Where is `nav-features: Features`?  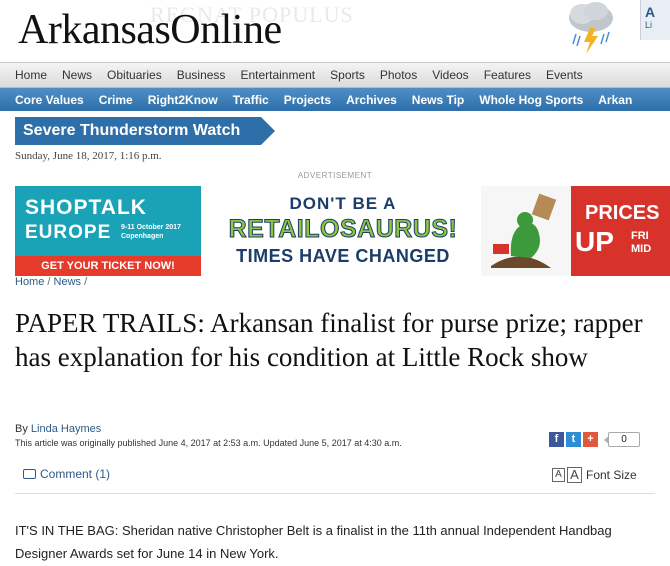
nav-features: Features is located at coordinates (507, 75).